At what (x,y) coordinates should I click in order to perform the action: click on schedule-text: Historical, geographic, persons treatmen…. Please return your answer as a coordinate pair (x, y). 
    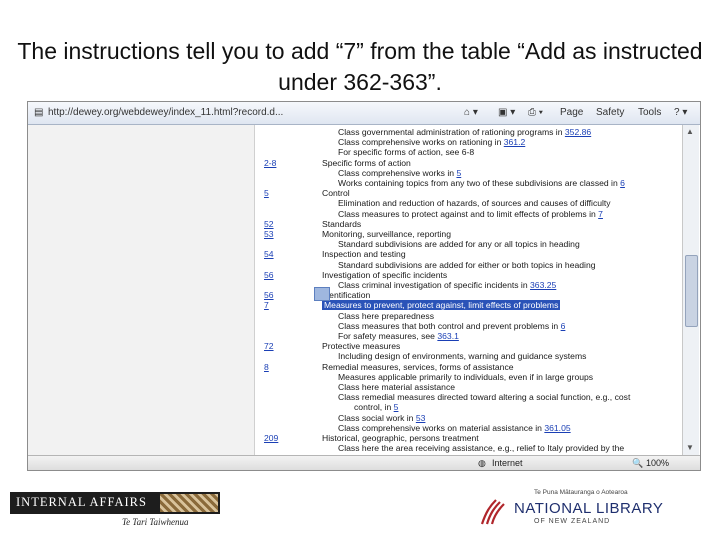
    Looking at the image, I should click on (400, 438).